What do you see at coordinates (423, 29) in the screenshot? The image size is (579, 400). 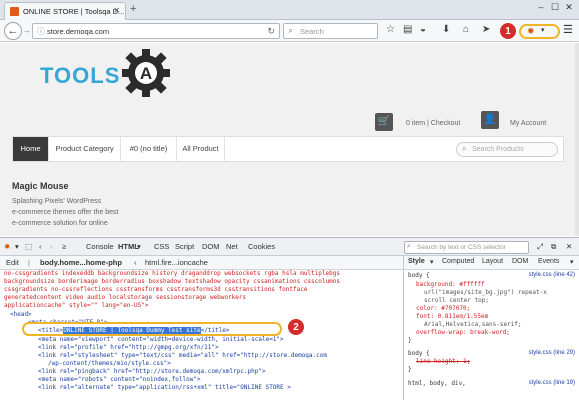 I see `pocket-icon: ◒` at bounding box center [423, 29].